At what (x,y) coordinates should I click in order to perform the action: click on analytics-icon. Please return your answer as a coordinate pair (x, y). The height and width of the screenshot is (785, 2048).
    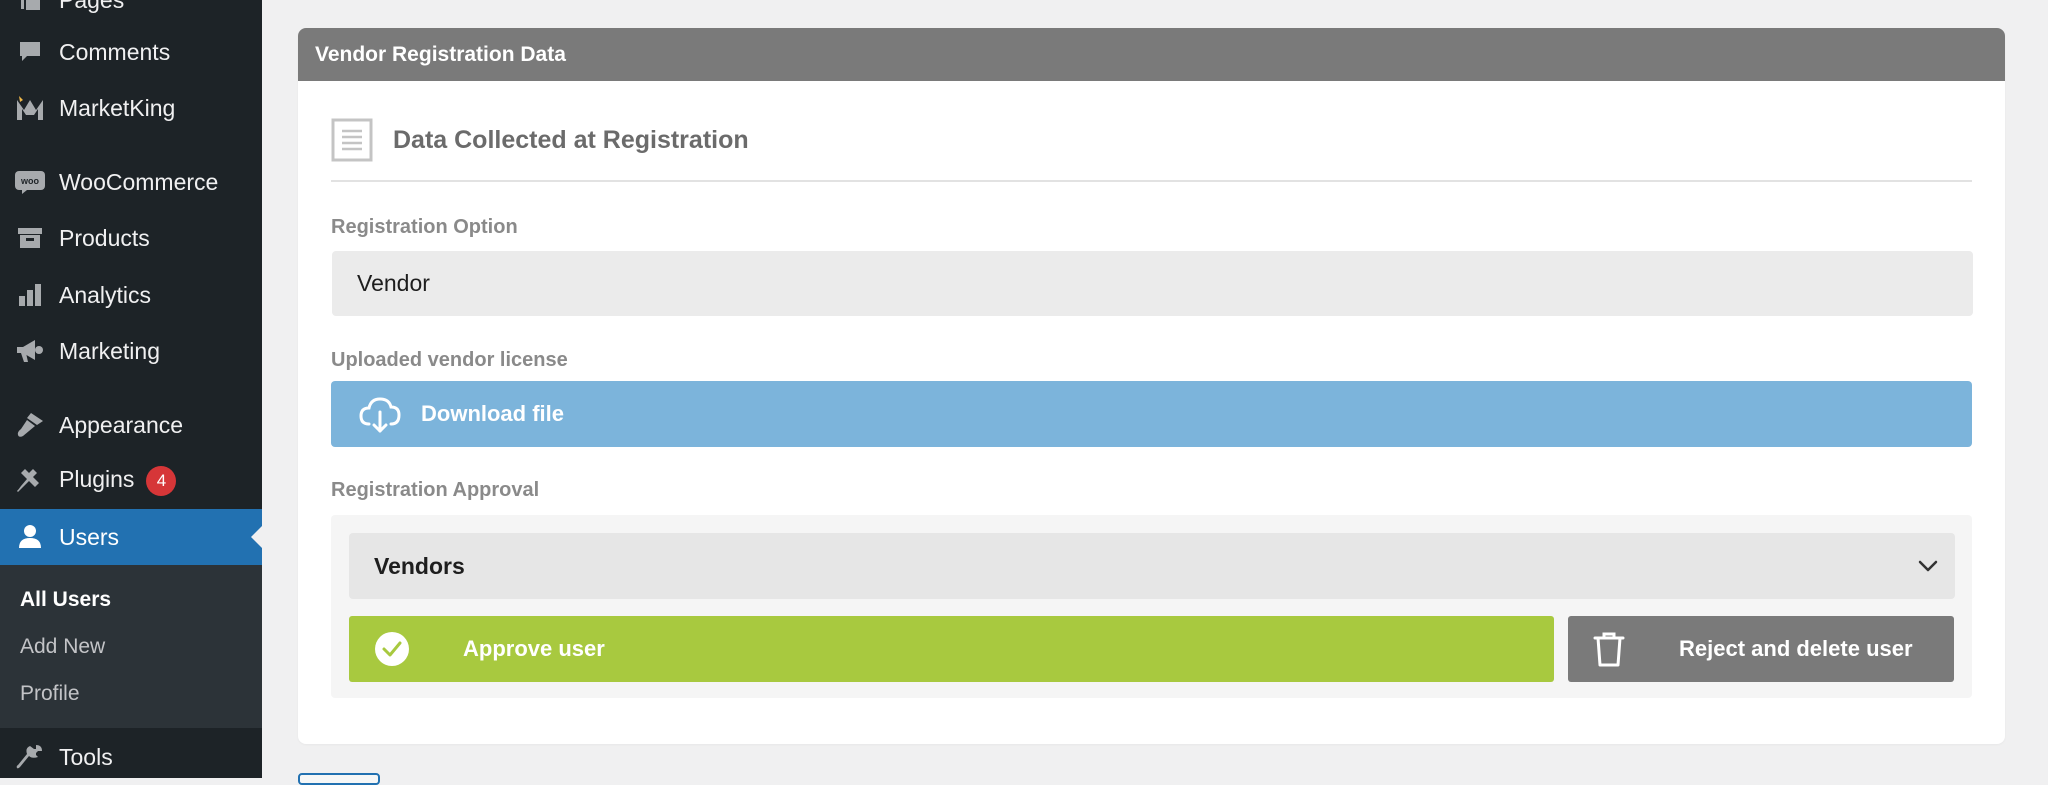
    Looking at the image, I should click on (30, 295).